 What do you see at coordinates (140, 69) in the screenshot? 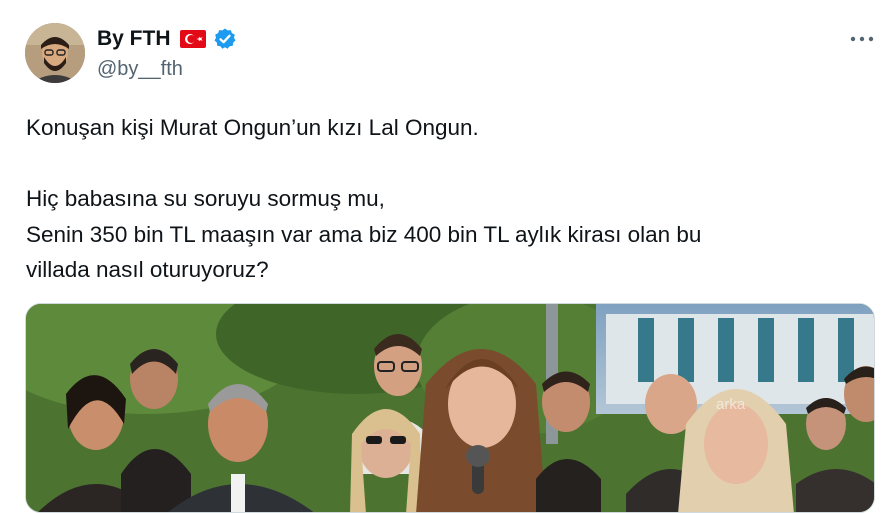
I see `author-handle: @by__fth` at bounding box center [140, 69].